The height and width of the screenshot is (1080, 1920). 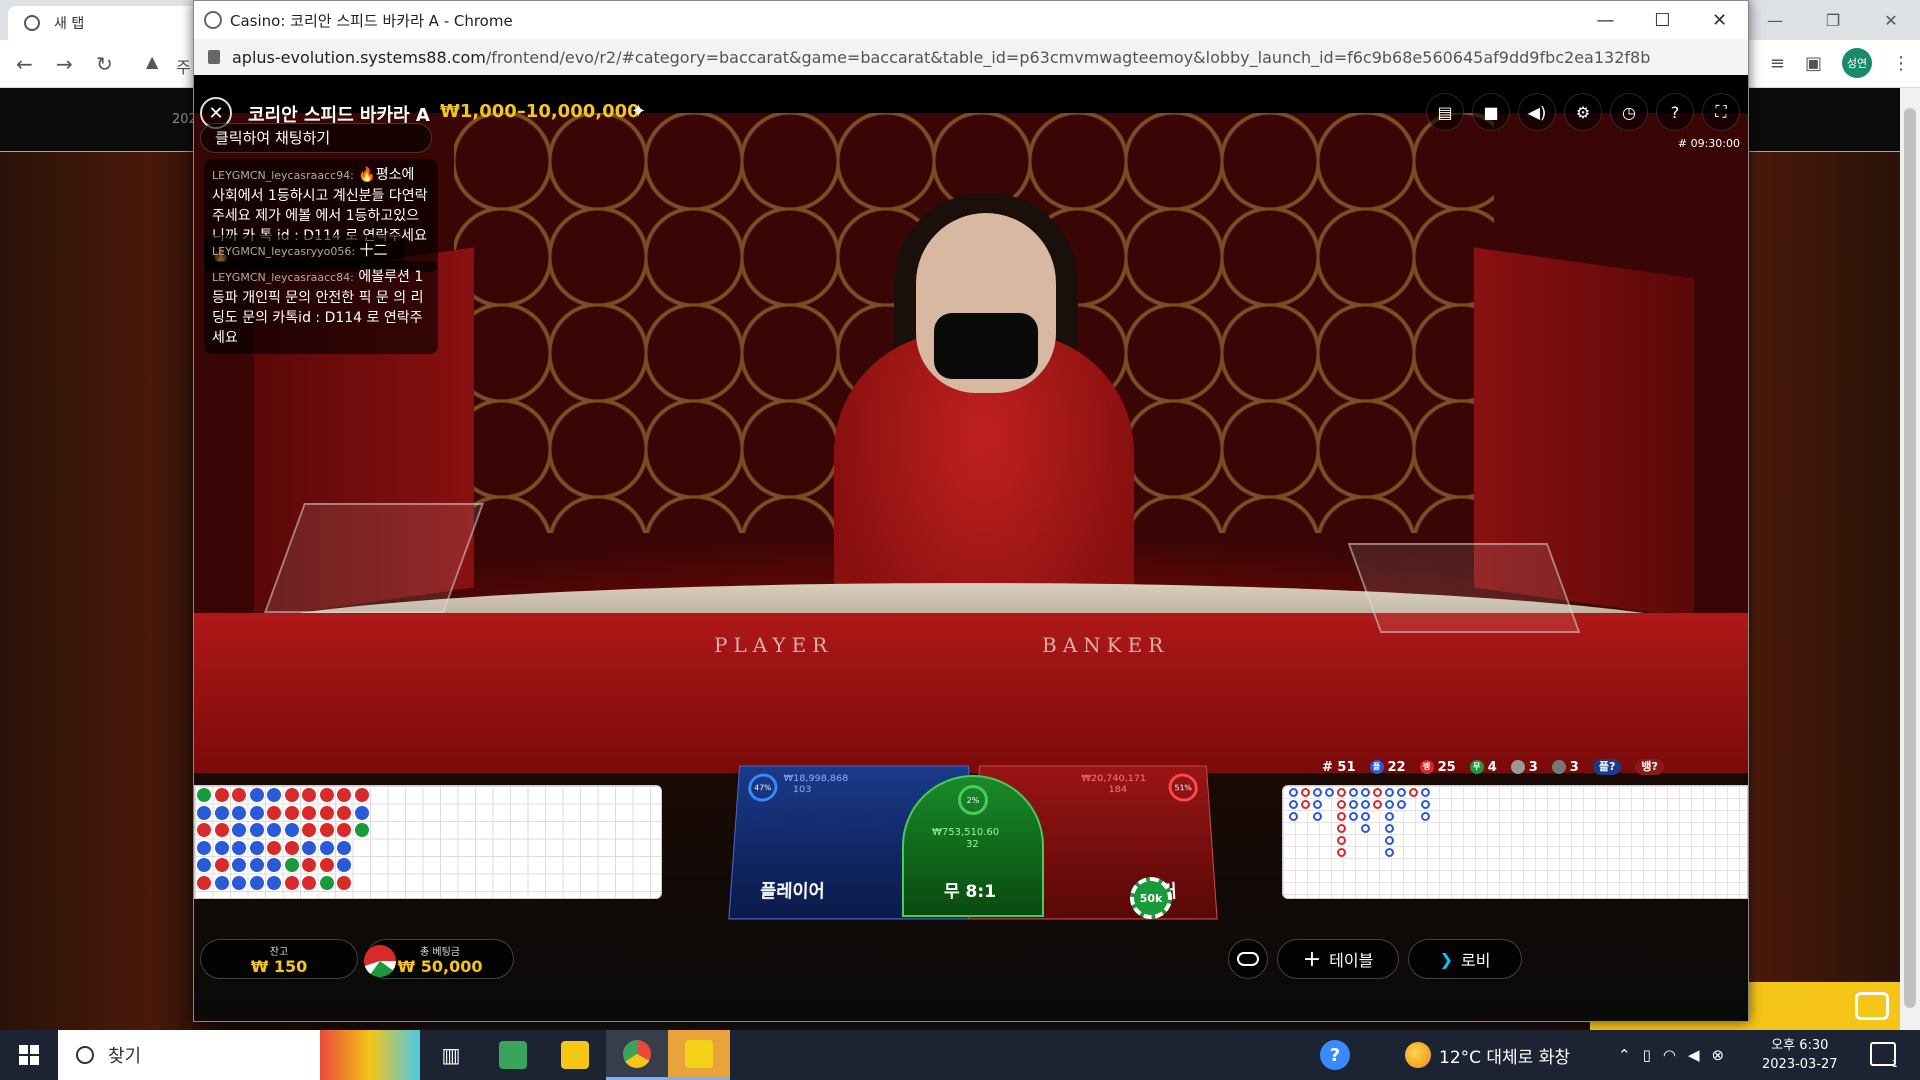 I want to click on chat-input: 클릭하여 채팅하기, so click(x=316, y=138).